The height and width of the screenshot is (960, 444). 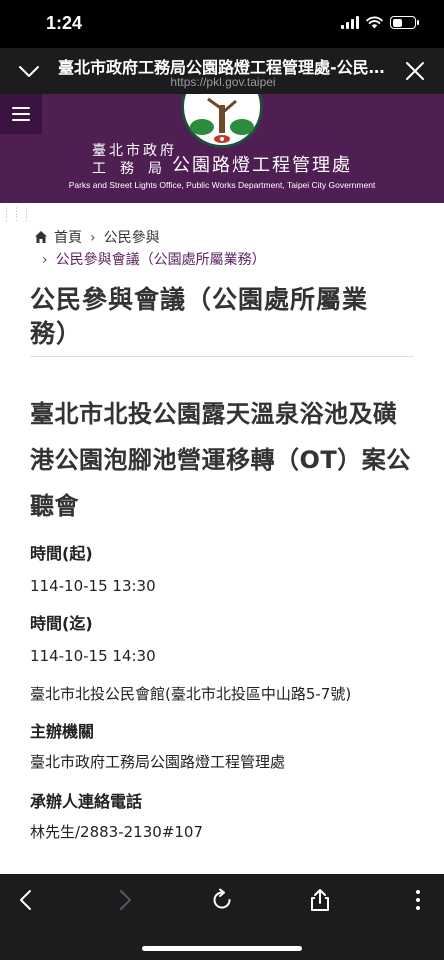 I want to click on location-field: 臺北市北投公民會館(臺北市北投區中山路5-7號), so click(x=230, y=694).